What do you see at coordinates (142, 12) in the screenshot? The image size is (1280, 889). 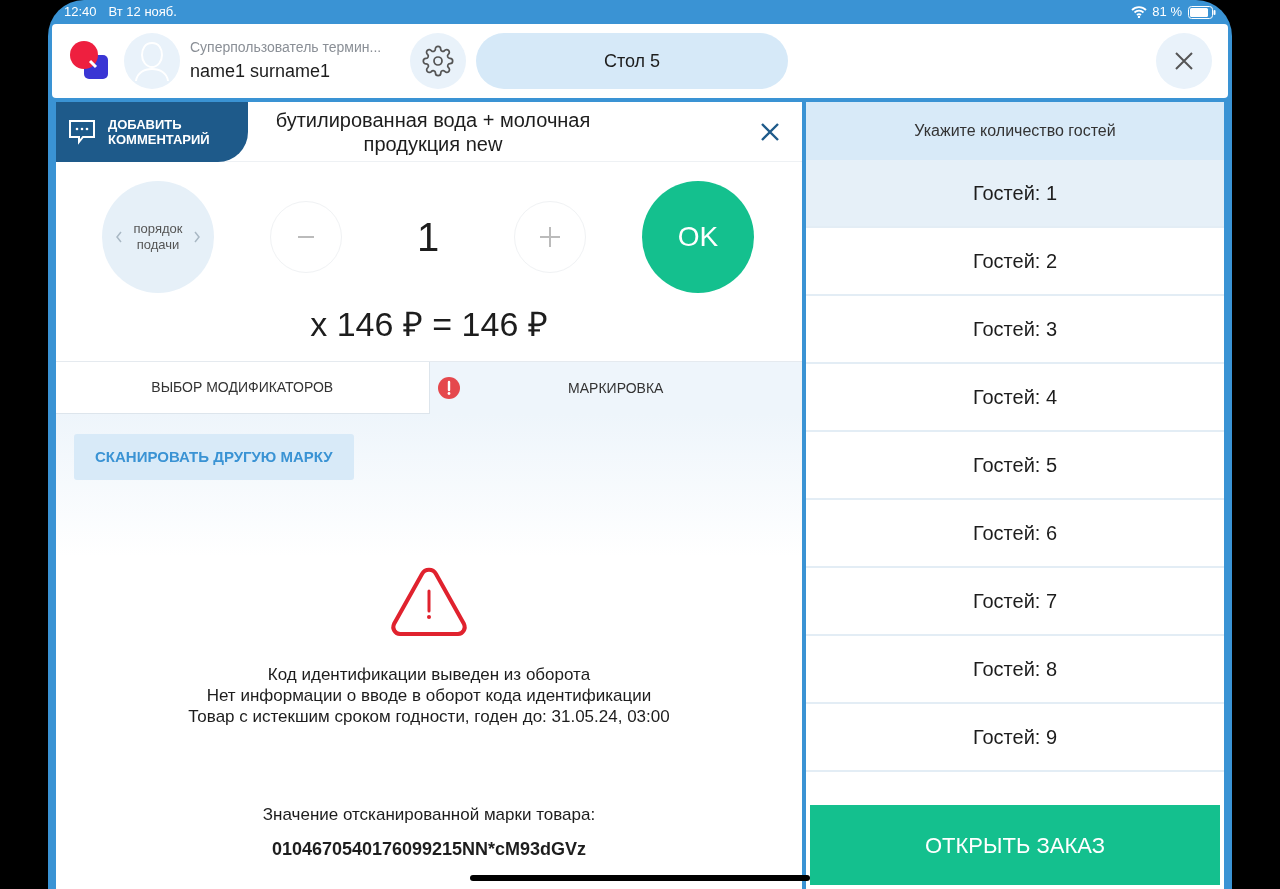 I see `status-date: Вт 12 нояб.` at bounding box center [142, 12].